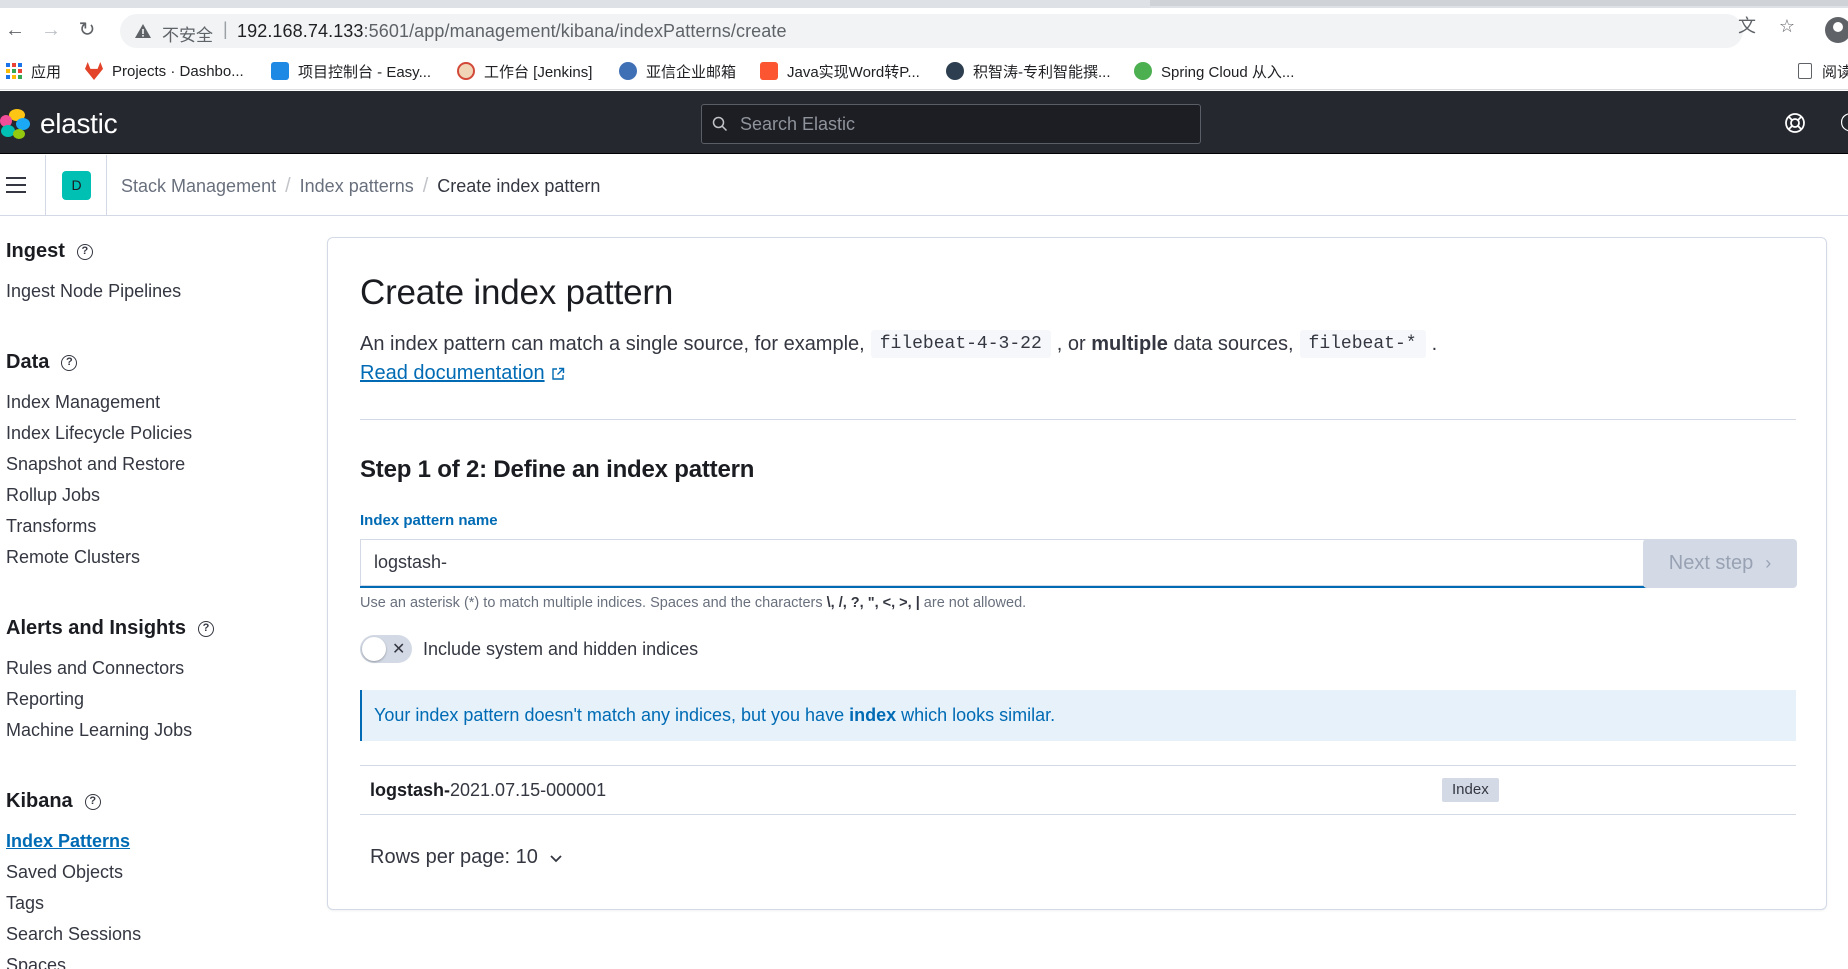 Image resolution: width=1848 pixels, height=969 pixels. Describe the element at coordinates (45, 185) in the screenshot. I see `divider` at that location.